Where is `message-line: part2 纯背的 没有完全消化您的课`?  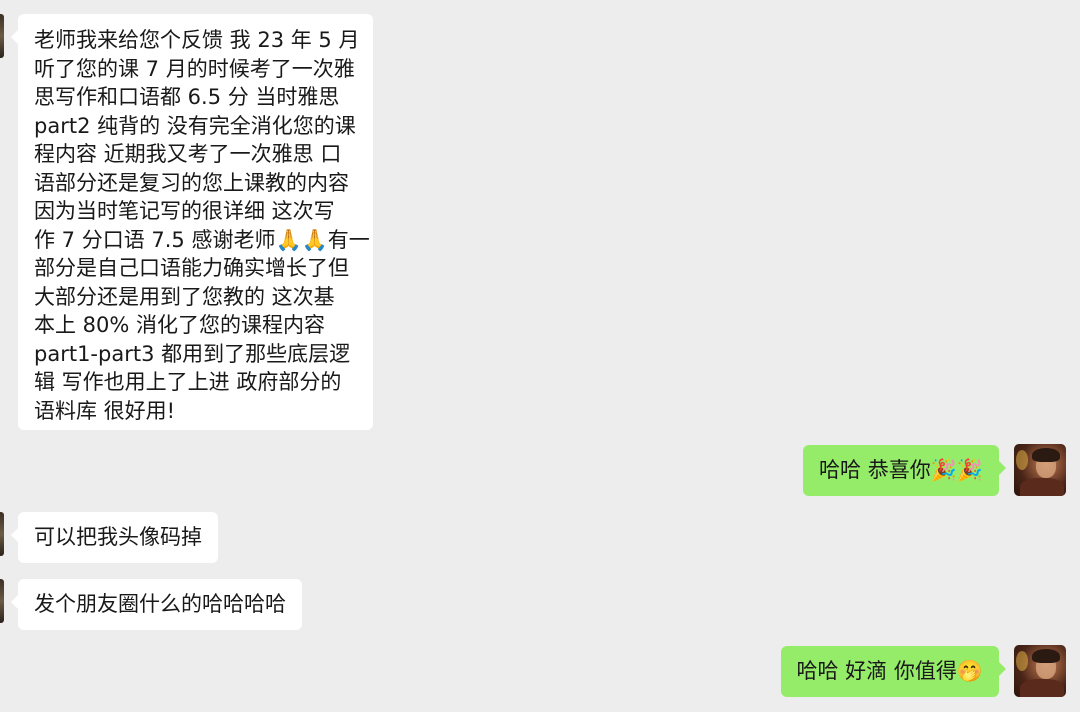 message-line: part2 纯背的 没有完全消化您的课 is located at coordinates (195, 125).